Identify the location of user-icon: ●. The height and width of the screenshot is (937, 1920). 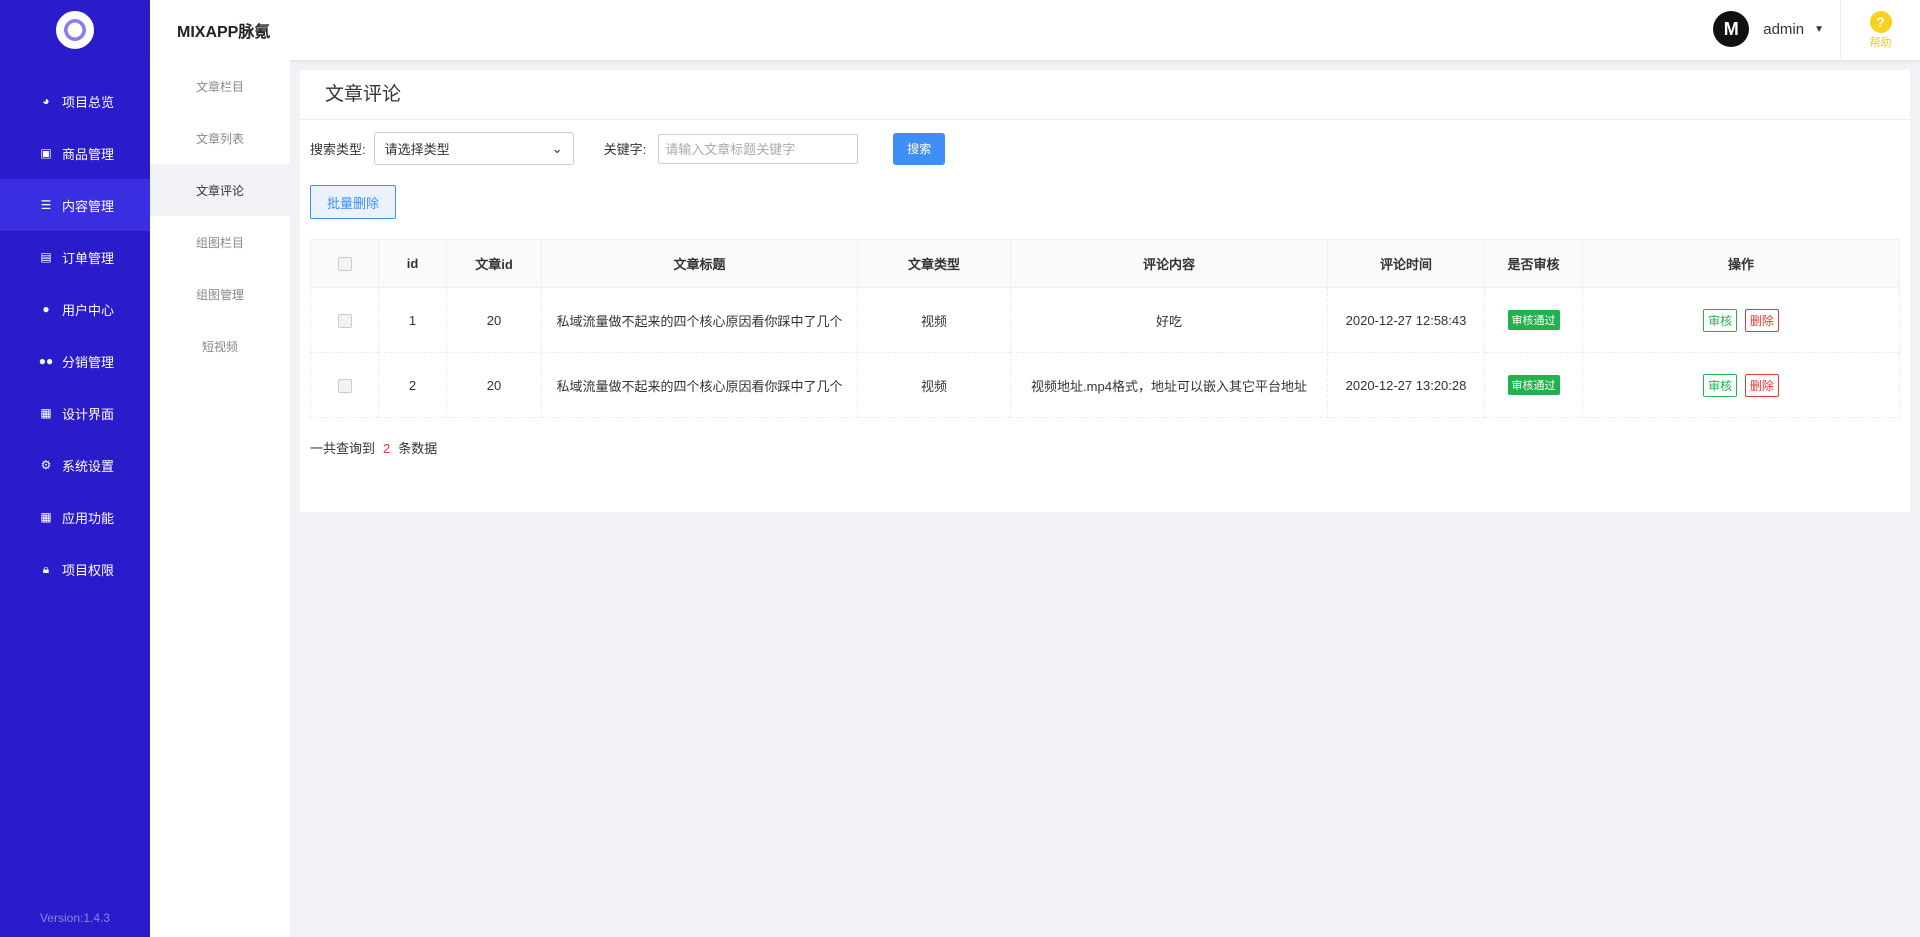
(46, 309).